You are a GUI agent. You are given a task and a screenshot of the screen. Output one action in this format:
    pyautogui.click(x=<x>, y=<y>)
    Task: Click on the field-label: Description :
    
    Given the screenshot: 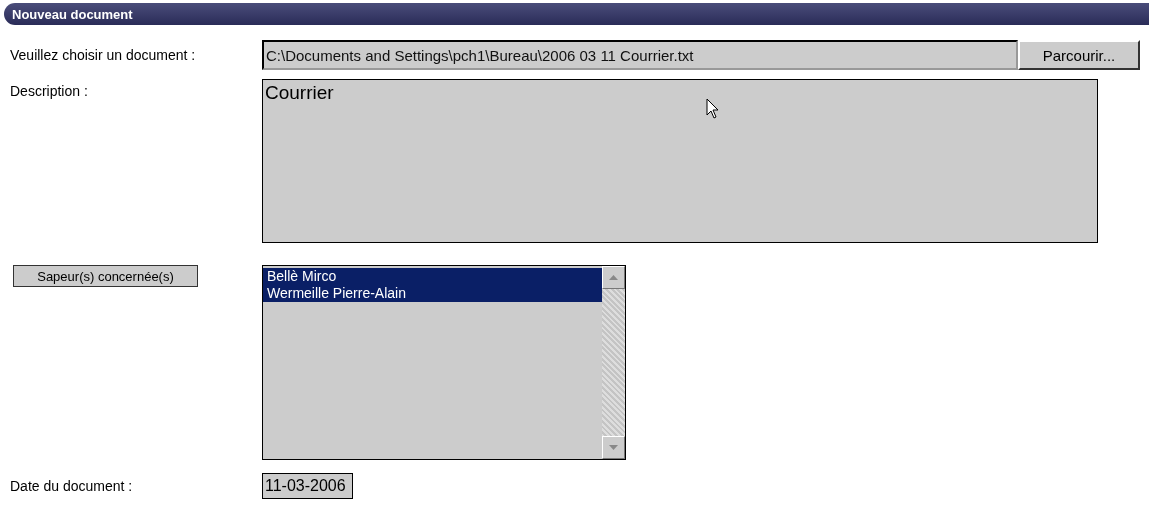 What is the action you would take?
    pyautogui.click(x=49, y=91)
    